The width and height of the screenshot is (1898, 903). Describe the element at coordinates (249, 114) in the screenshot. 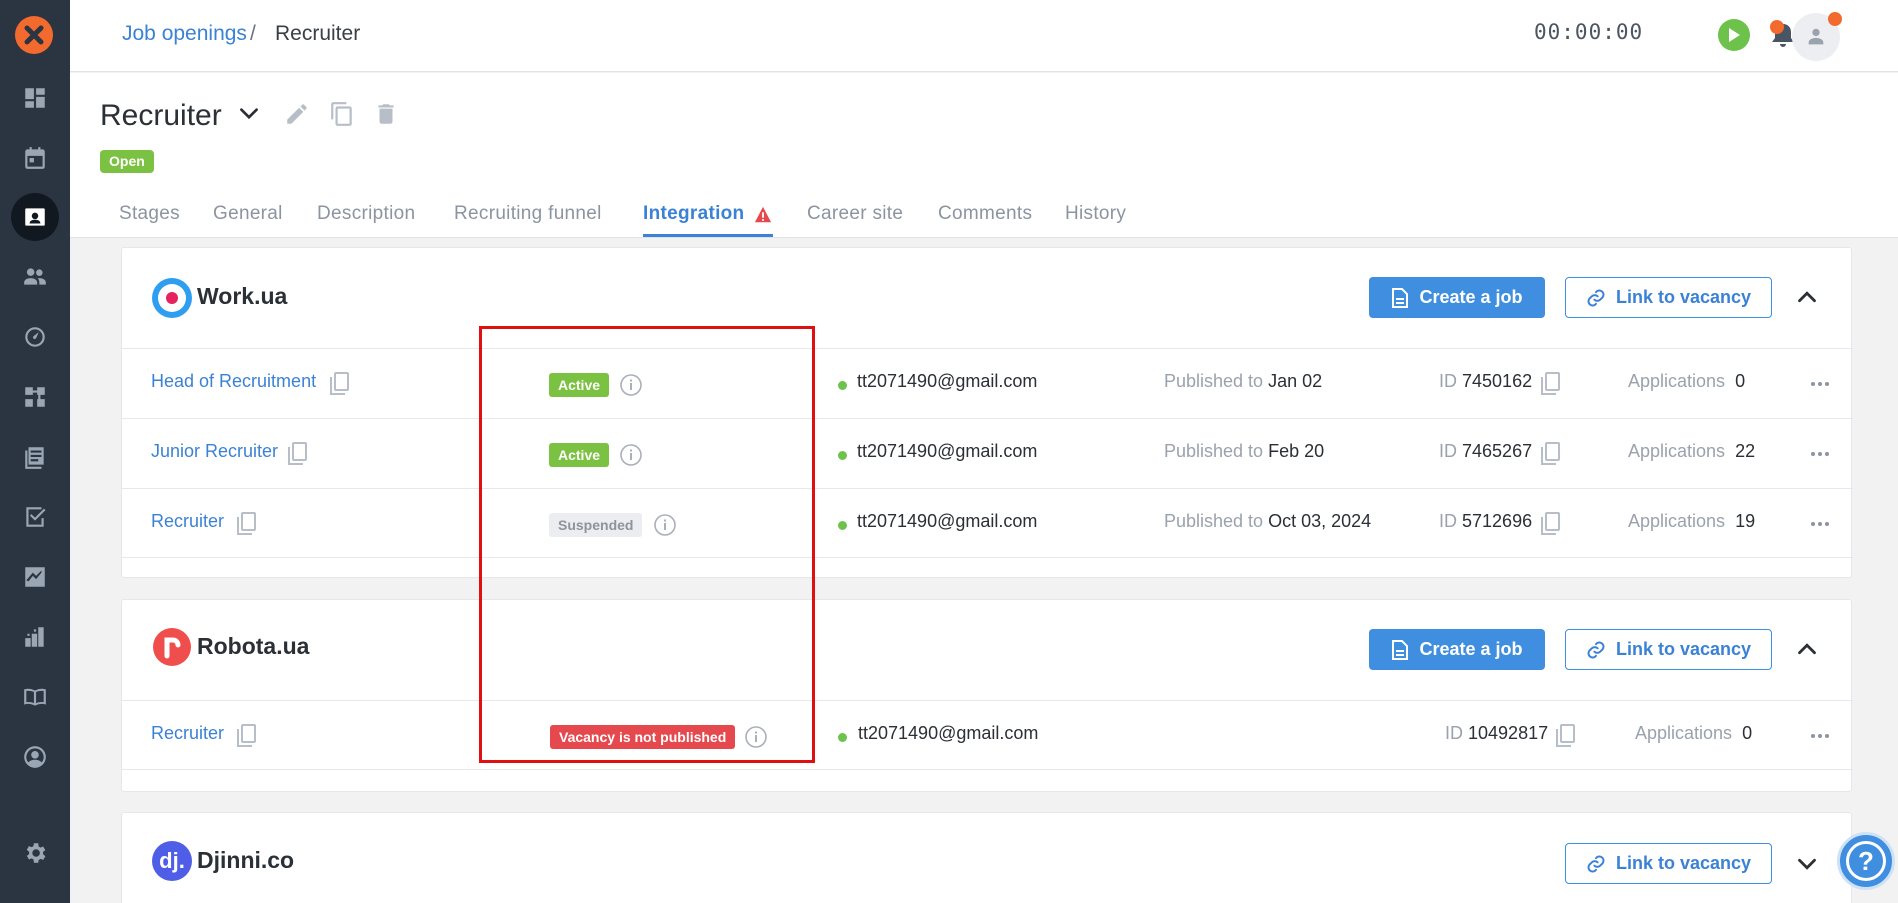

I see `title-chevron-down-icon` at that location.